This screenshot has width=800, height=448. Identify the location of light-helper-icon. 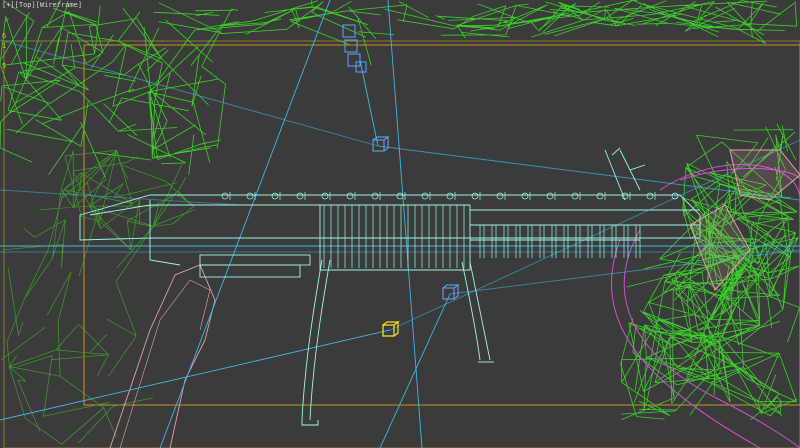
(451, 292).